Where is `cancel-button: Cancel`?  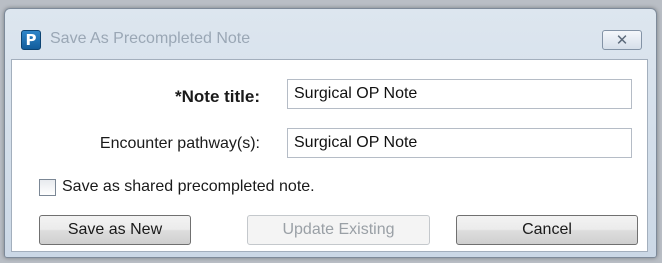
cancel-button: Cancel is located at coordinates (547, 230).